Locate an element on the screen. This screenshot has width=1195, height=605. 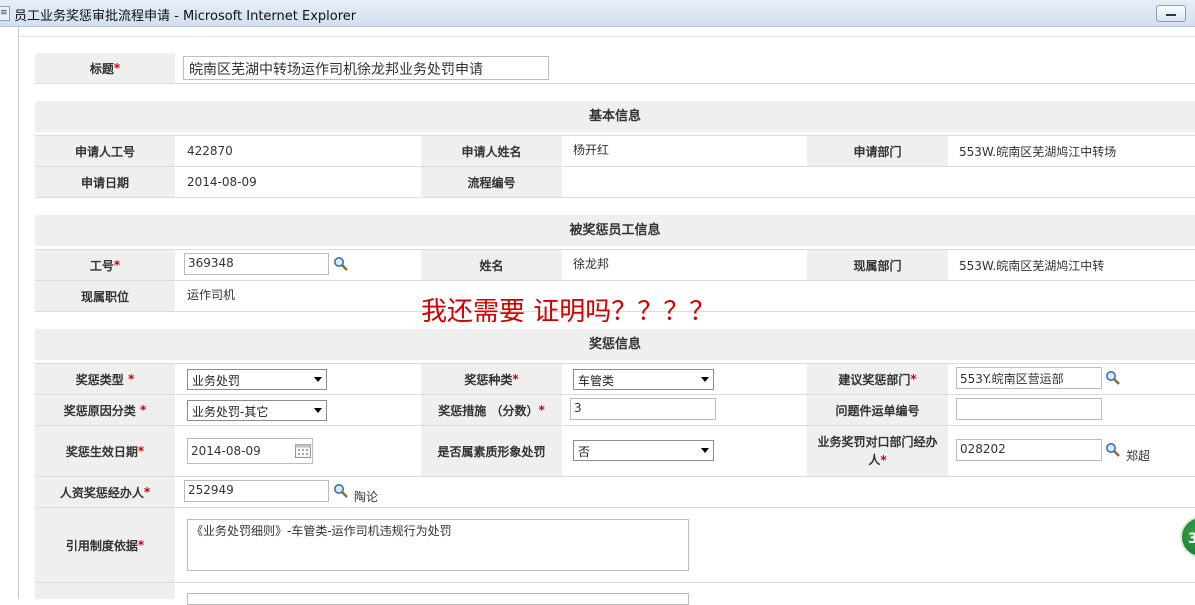
emp-id-label: 工号 * is located at coordinates (105, 265).